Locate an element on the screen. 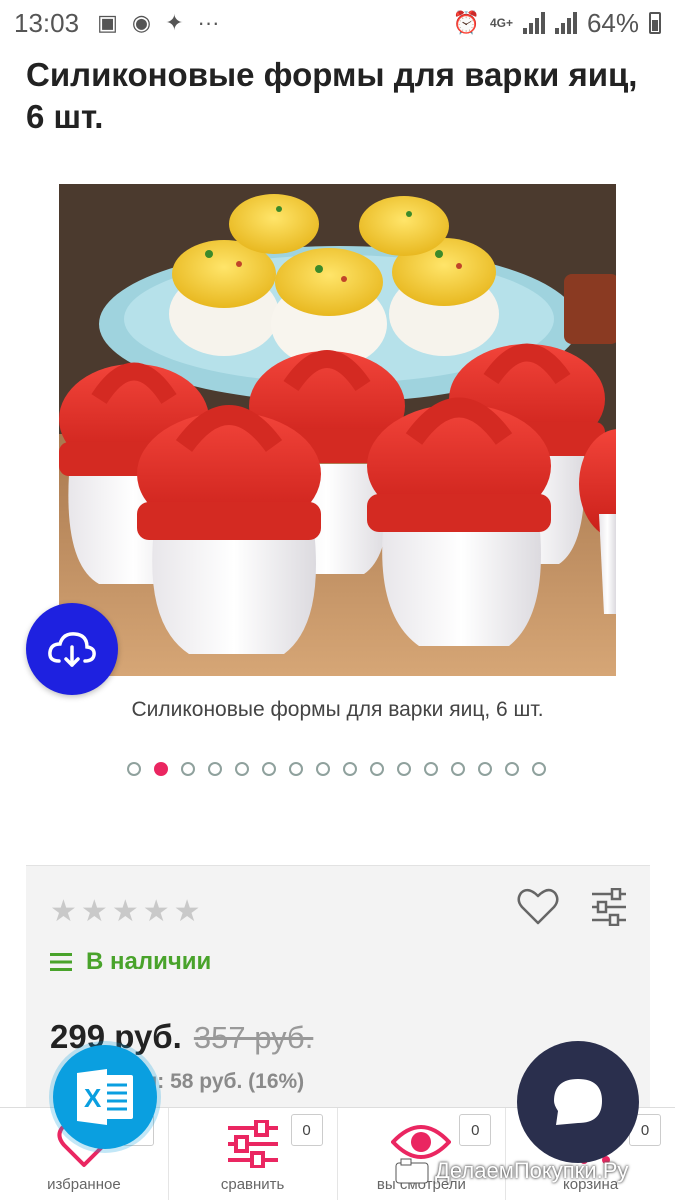  camera-icon is located at coordinates (412, 1171).